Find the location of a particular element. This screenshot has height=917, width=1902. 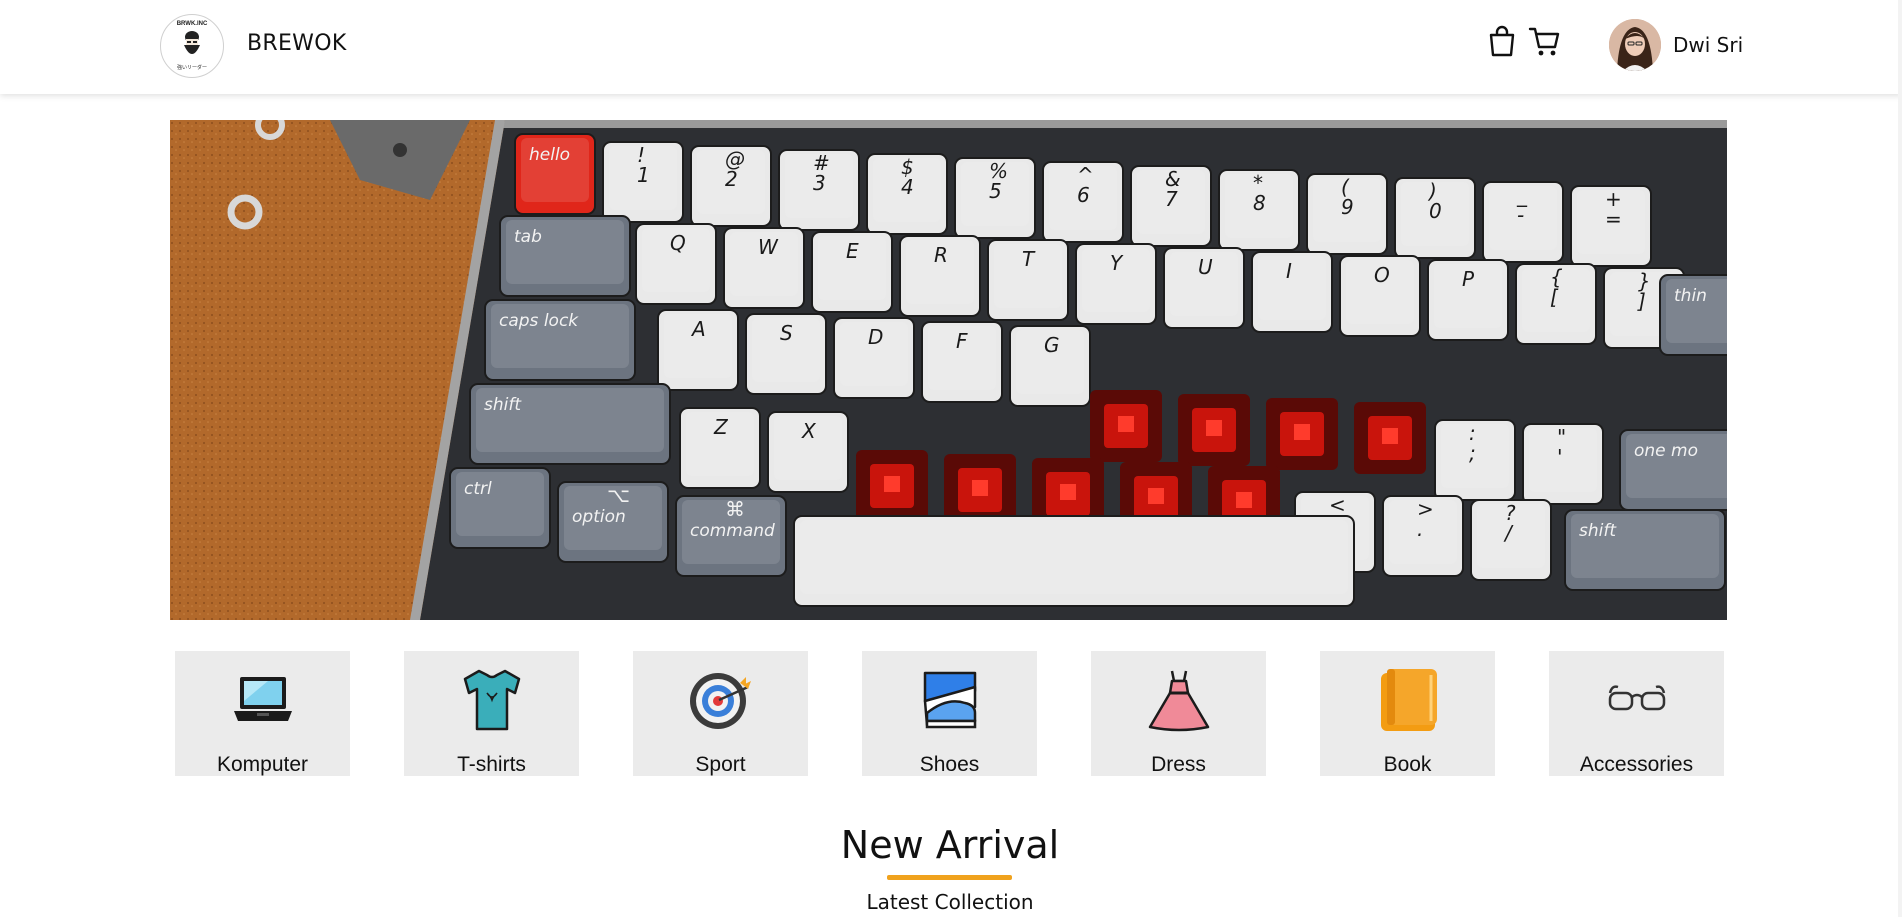

svg-text: R is located at coordinates (941, 255).